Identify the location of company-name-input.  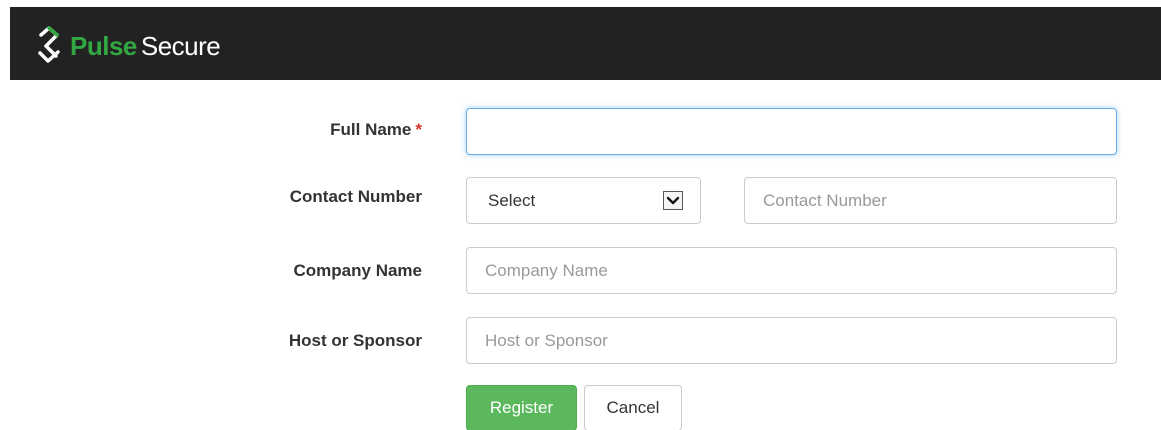
(791, 270).